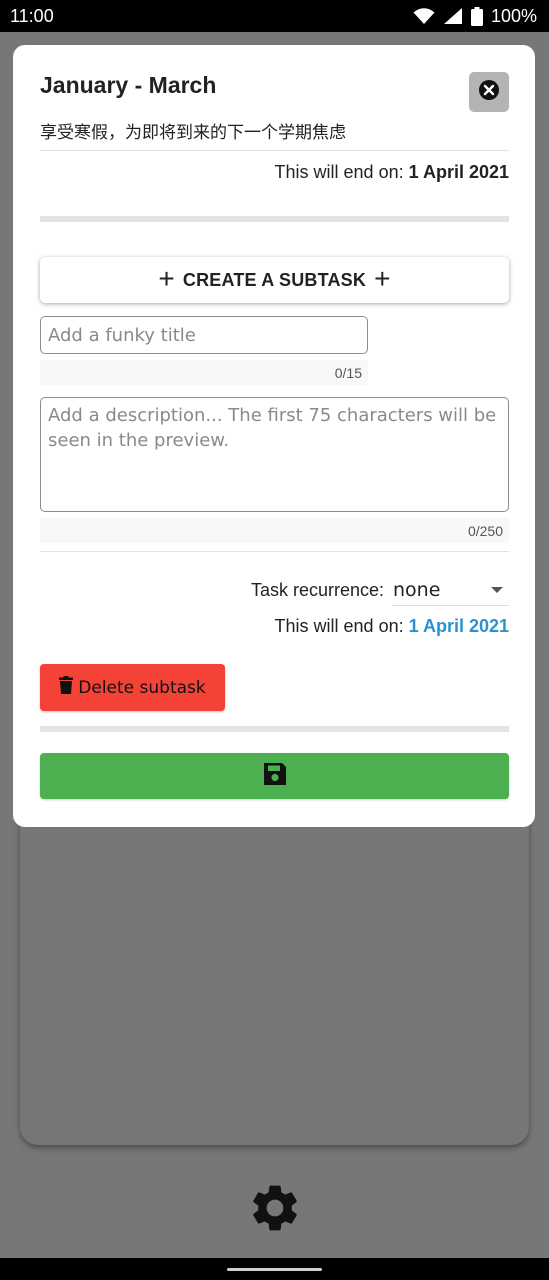 The height and width of the screenshot is (1280, 549). I want to click on form-divider, so click(274, 551).